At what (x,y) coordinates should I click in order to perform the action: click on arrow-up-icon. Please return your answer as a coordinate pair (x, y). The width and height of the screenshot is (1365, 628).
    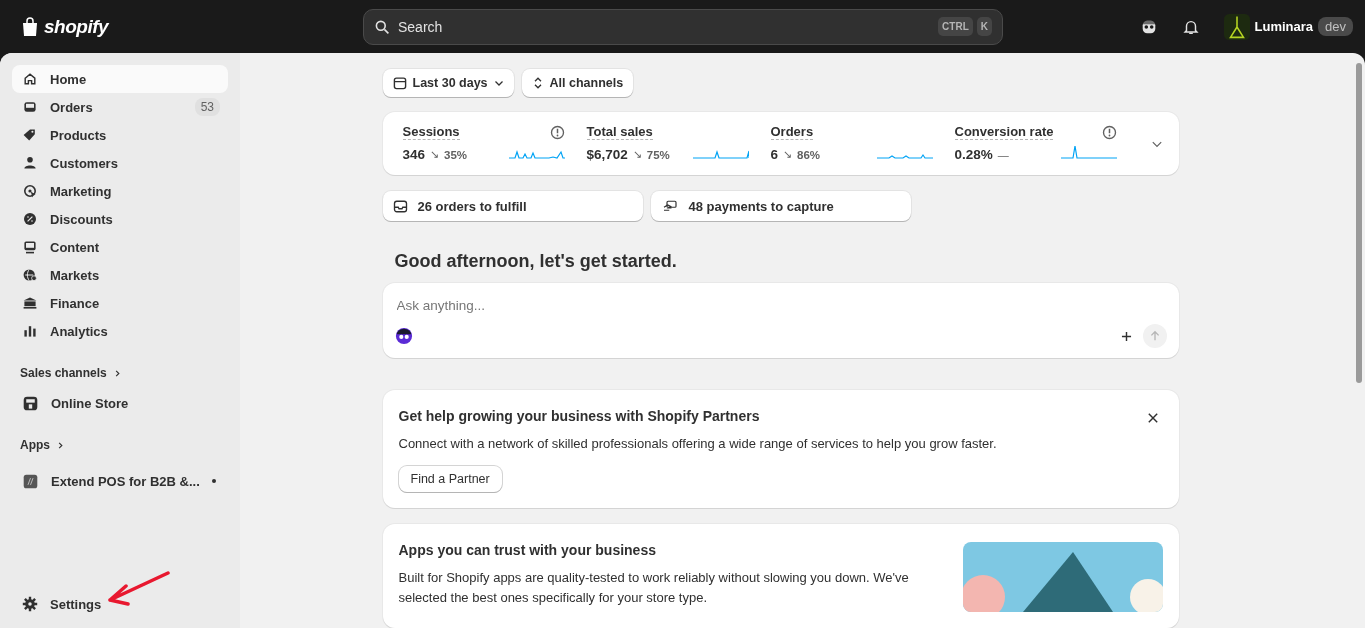
    Looking at the image, I should click on (1154, 336).